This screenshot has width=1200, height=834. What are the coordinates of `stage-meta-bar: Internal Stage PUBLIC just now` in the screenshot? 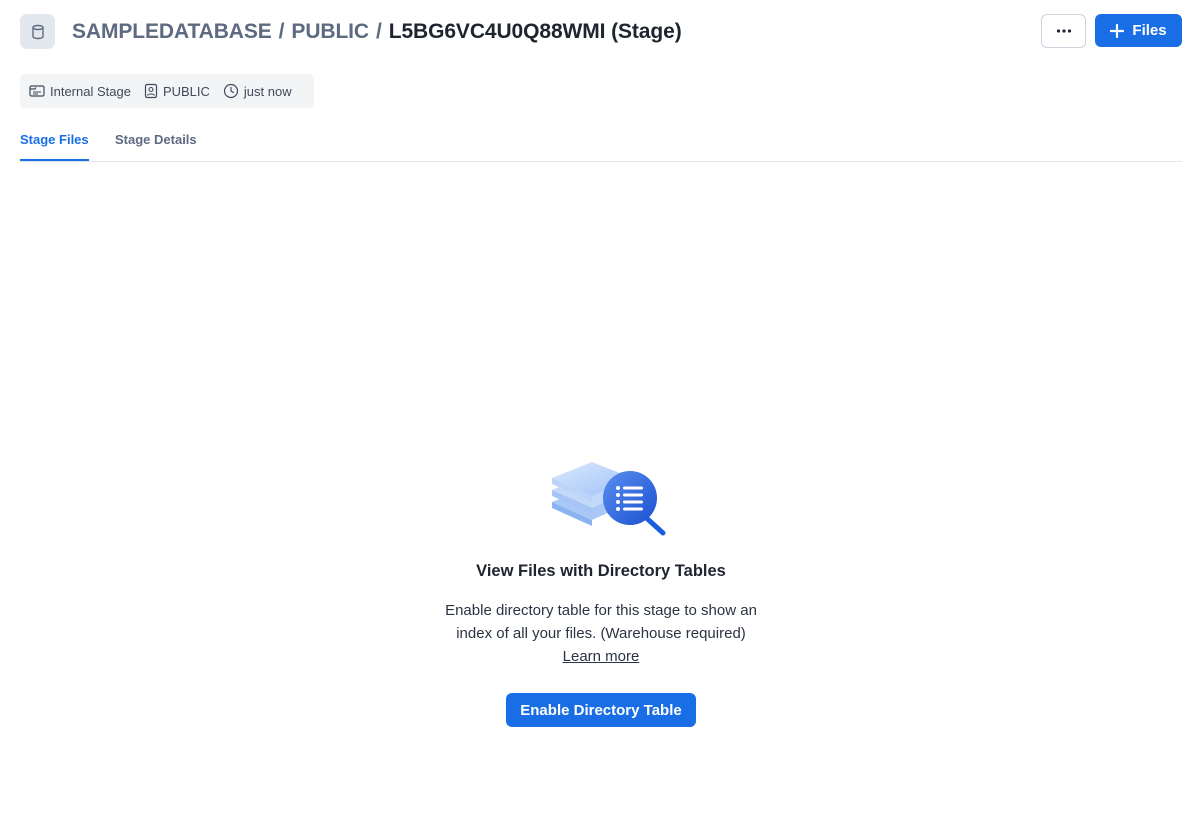 It's located at (167, 91).